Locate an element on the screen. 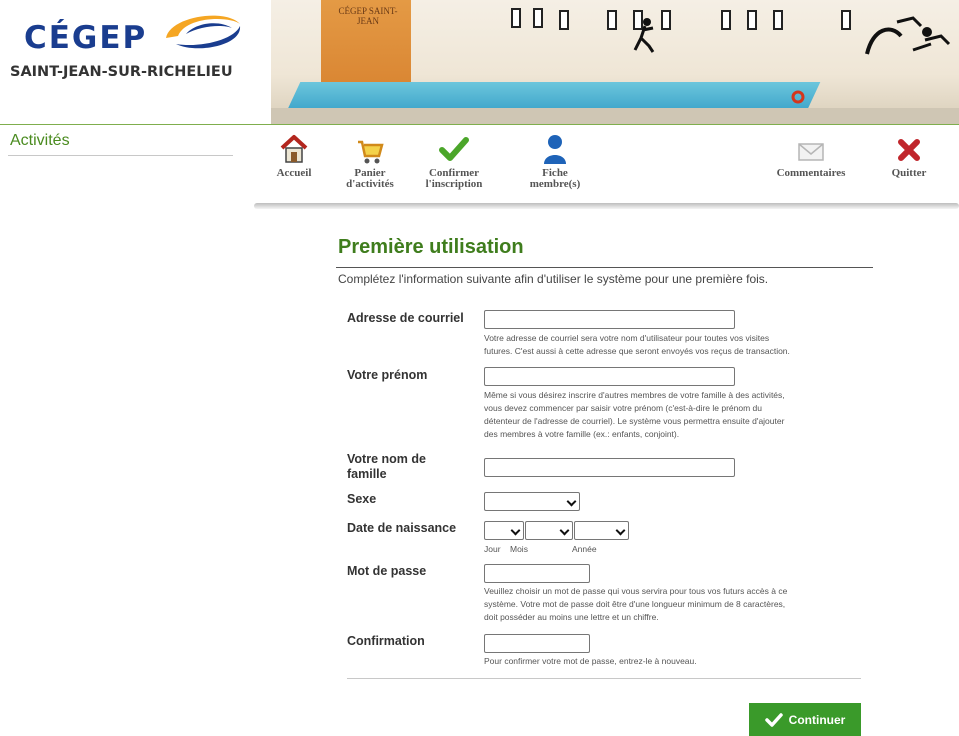 The height and width of the screenshot is (736, 959). toolbar-fiche-membre-button: Fiche membre(s) is located at coordinates (555, 161).